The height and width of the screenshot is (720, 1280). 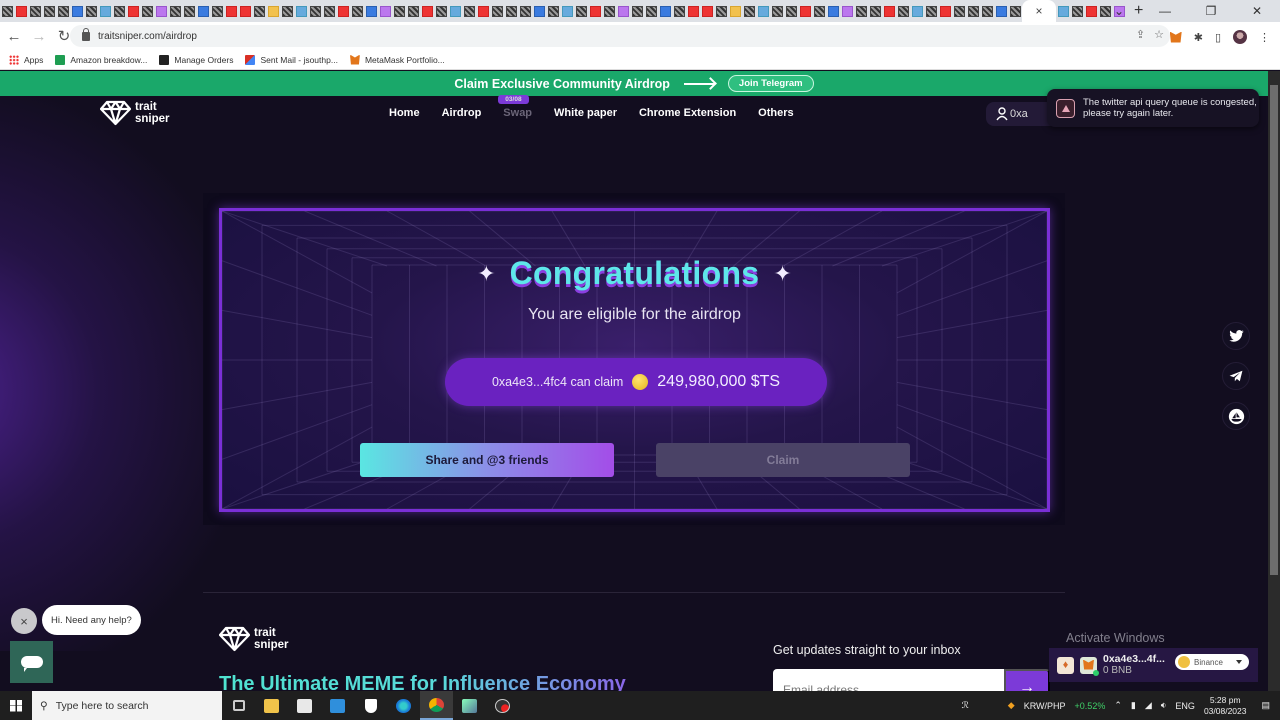 I want to click on site-logo: trait sniper, so click(x=135, y=113).